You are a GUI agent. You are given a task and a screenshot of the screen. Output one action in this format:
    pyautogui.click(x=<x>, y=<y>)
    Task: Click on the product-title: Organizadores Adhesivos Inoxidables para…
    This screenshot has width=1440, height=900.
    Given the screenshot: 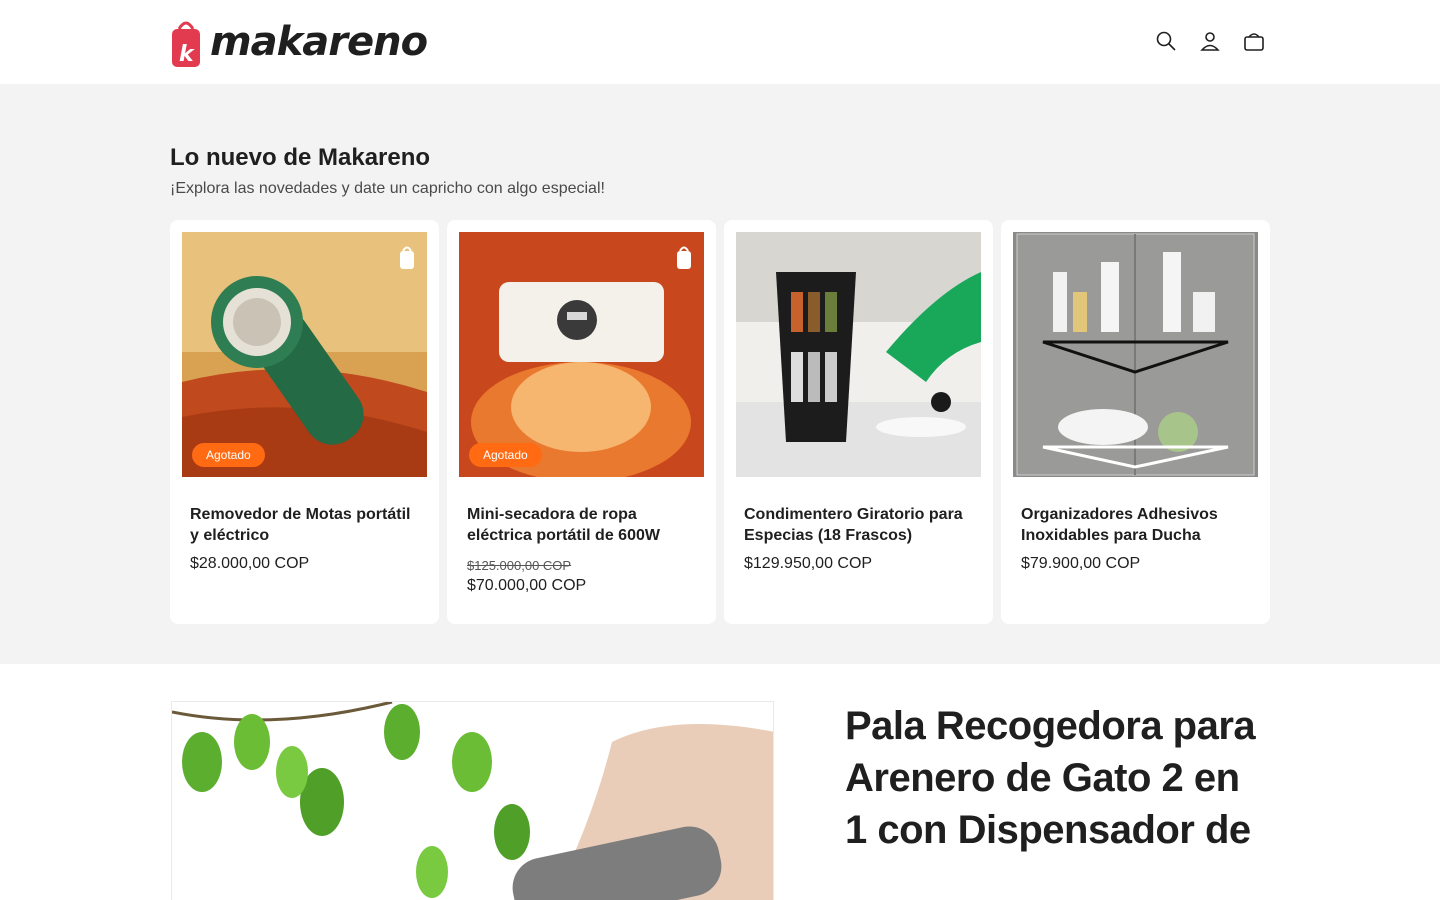 What is the action you would take?
    pyautogui.click(x=1137, y=525)
    